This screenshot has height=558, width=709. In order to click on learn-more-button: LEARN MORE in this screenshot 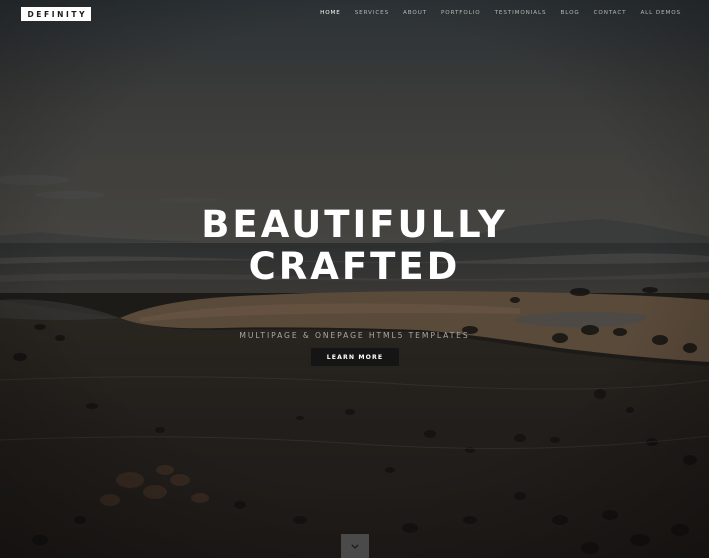, I will do `click(355, 357)`.